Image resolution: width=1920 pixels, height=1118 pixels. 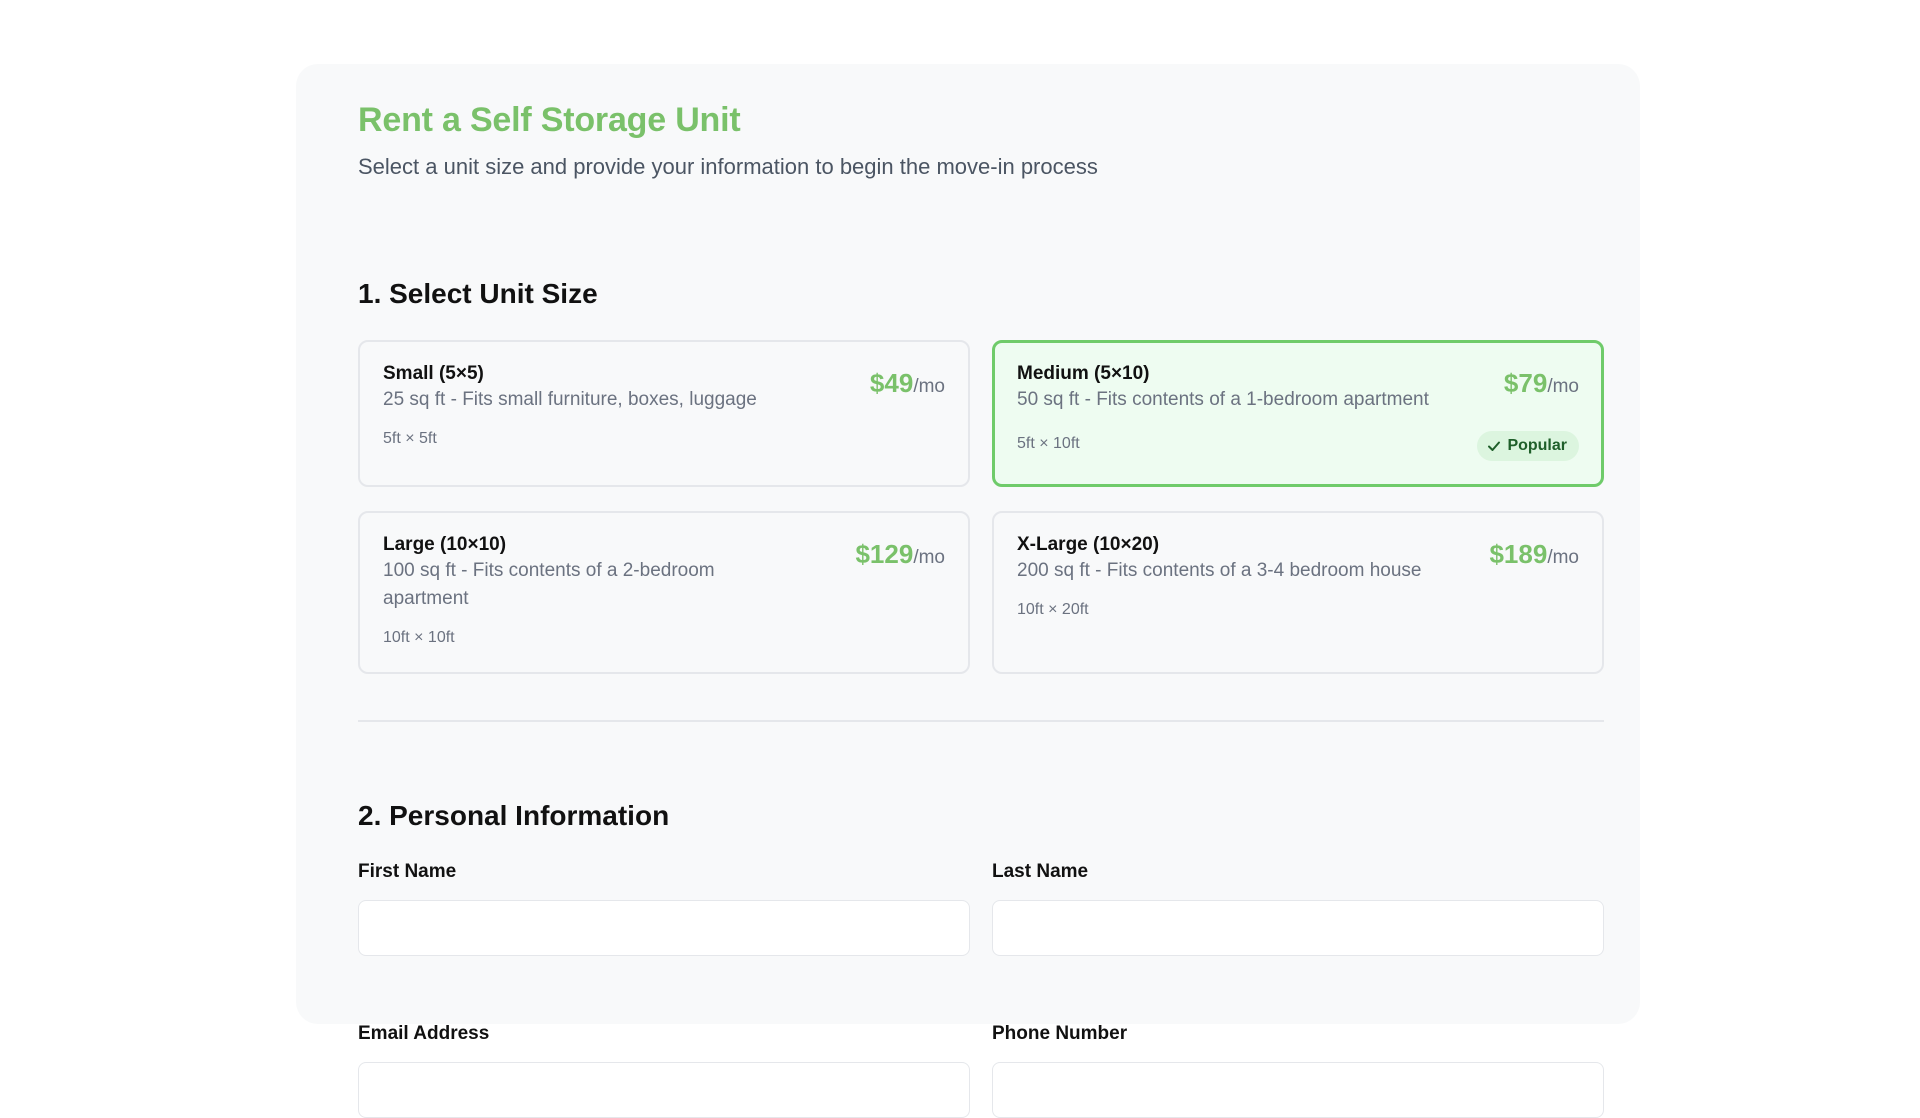 I want to click on personal-info-section-title: 2. Personal Information, so click(x=514, y=815).